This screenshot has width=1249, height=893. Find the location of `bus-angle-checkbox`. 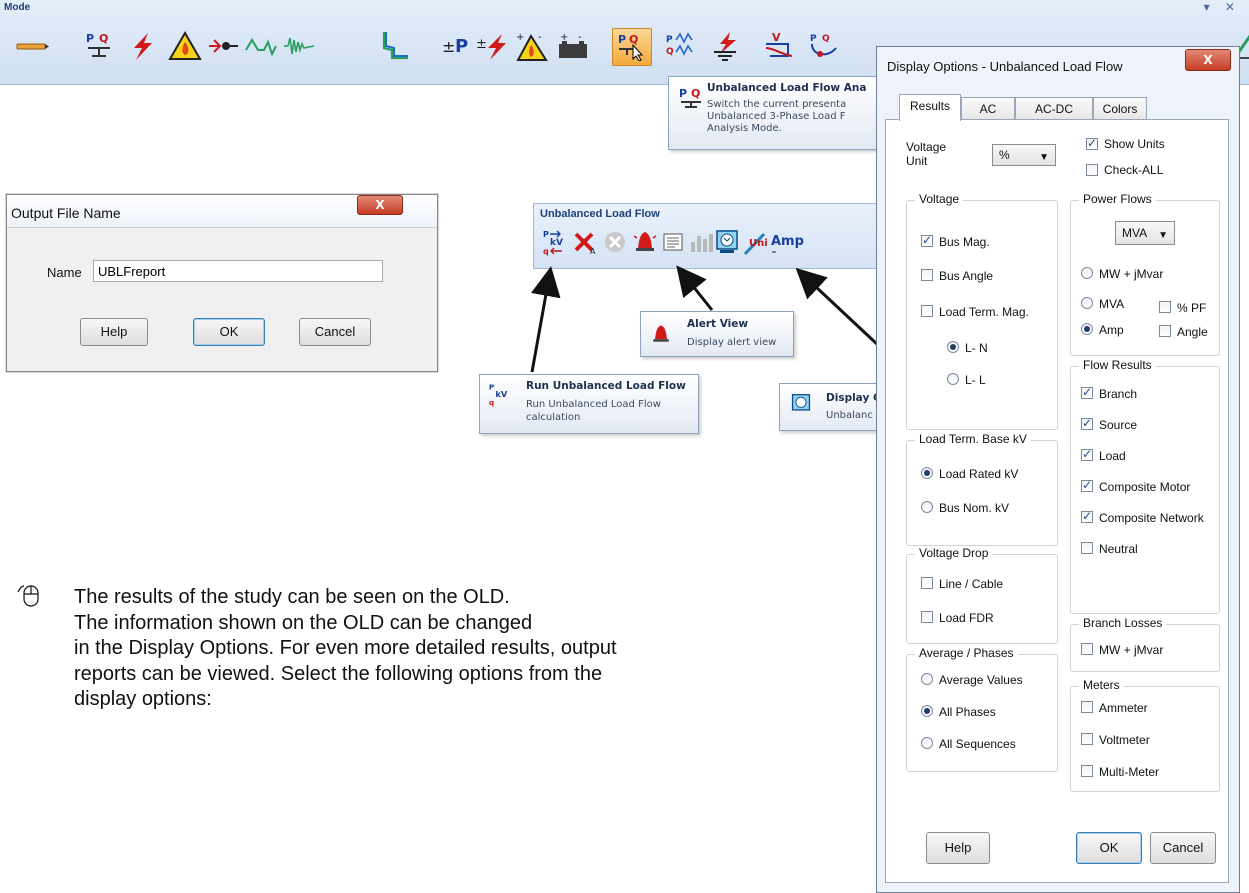

bus-angle-checkbox is located at coordinates (927, 275).